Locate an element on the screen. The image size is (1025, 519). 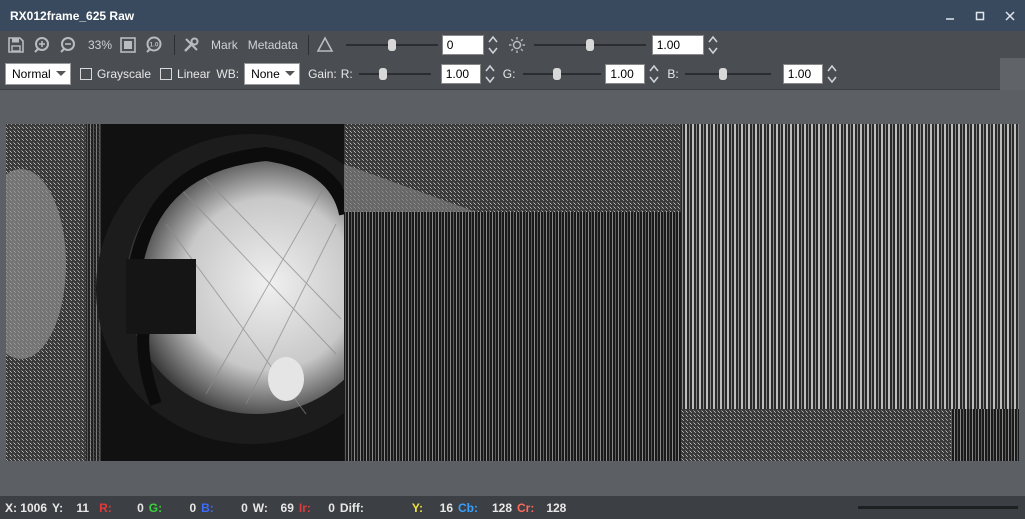
metadata-button: Metadata is located at coordinates (273, 45).